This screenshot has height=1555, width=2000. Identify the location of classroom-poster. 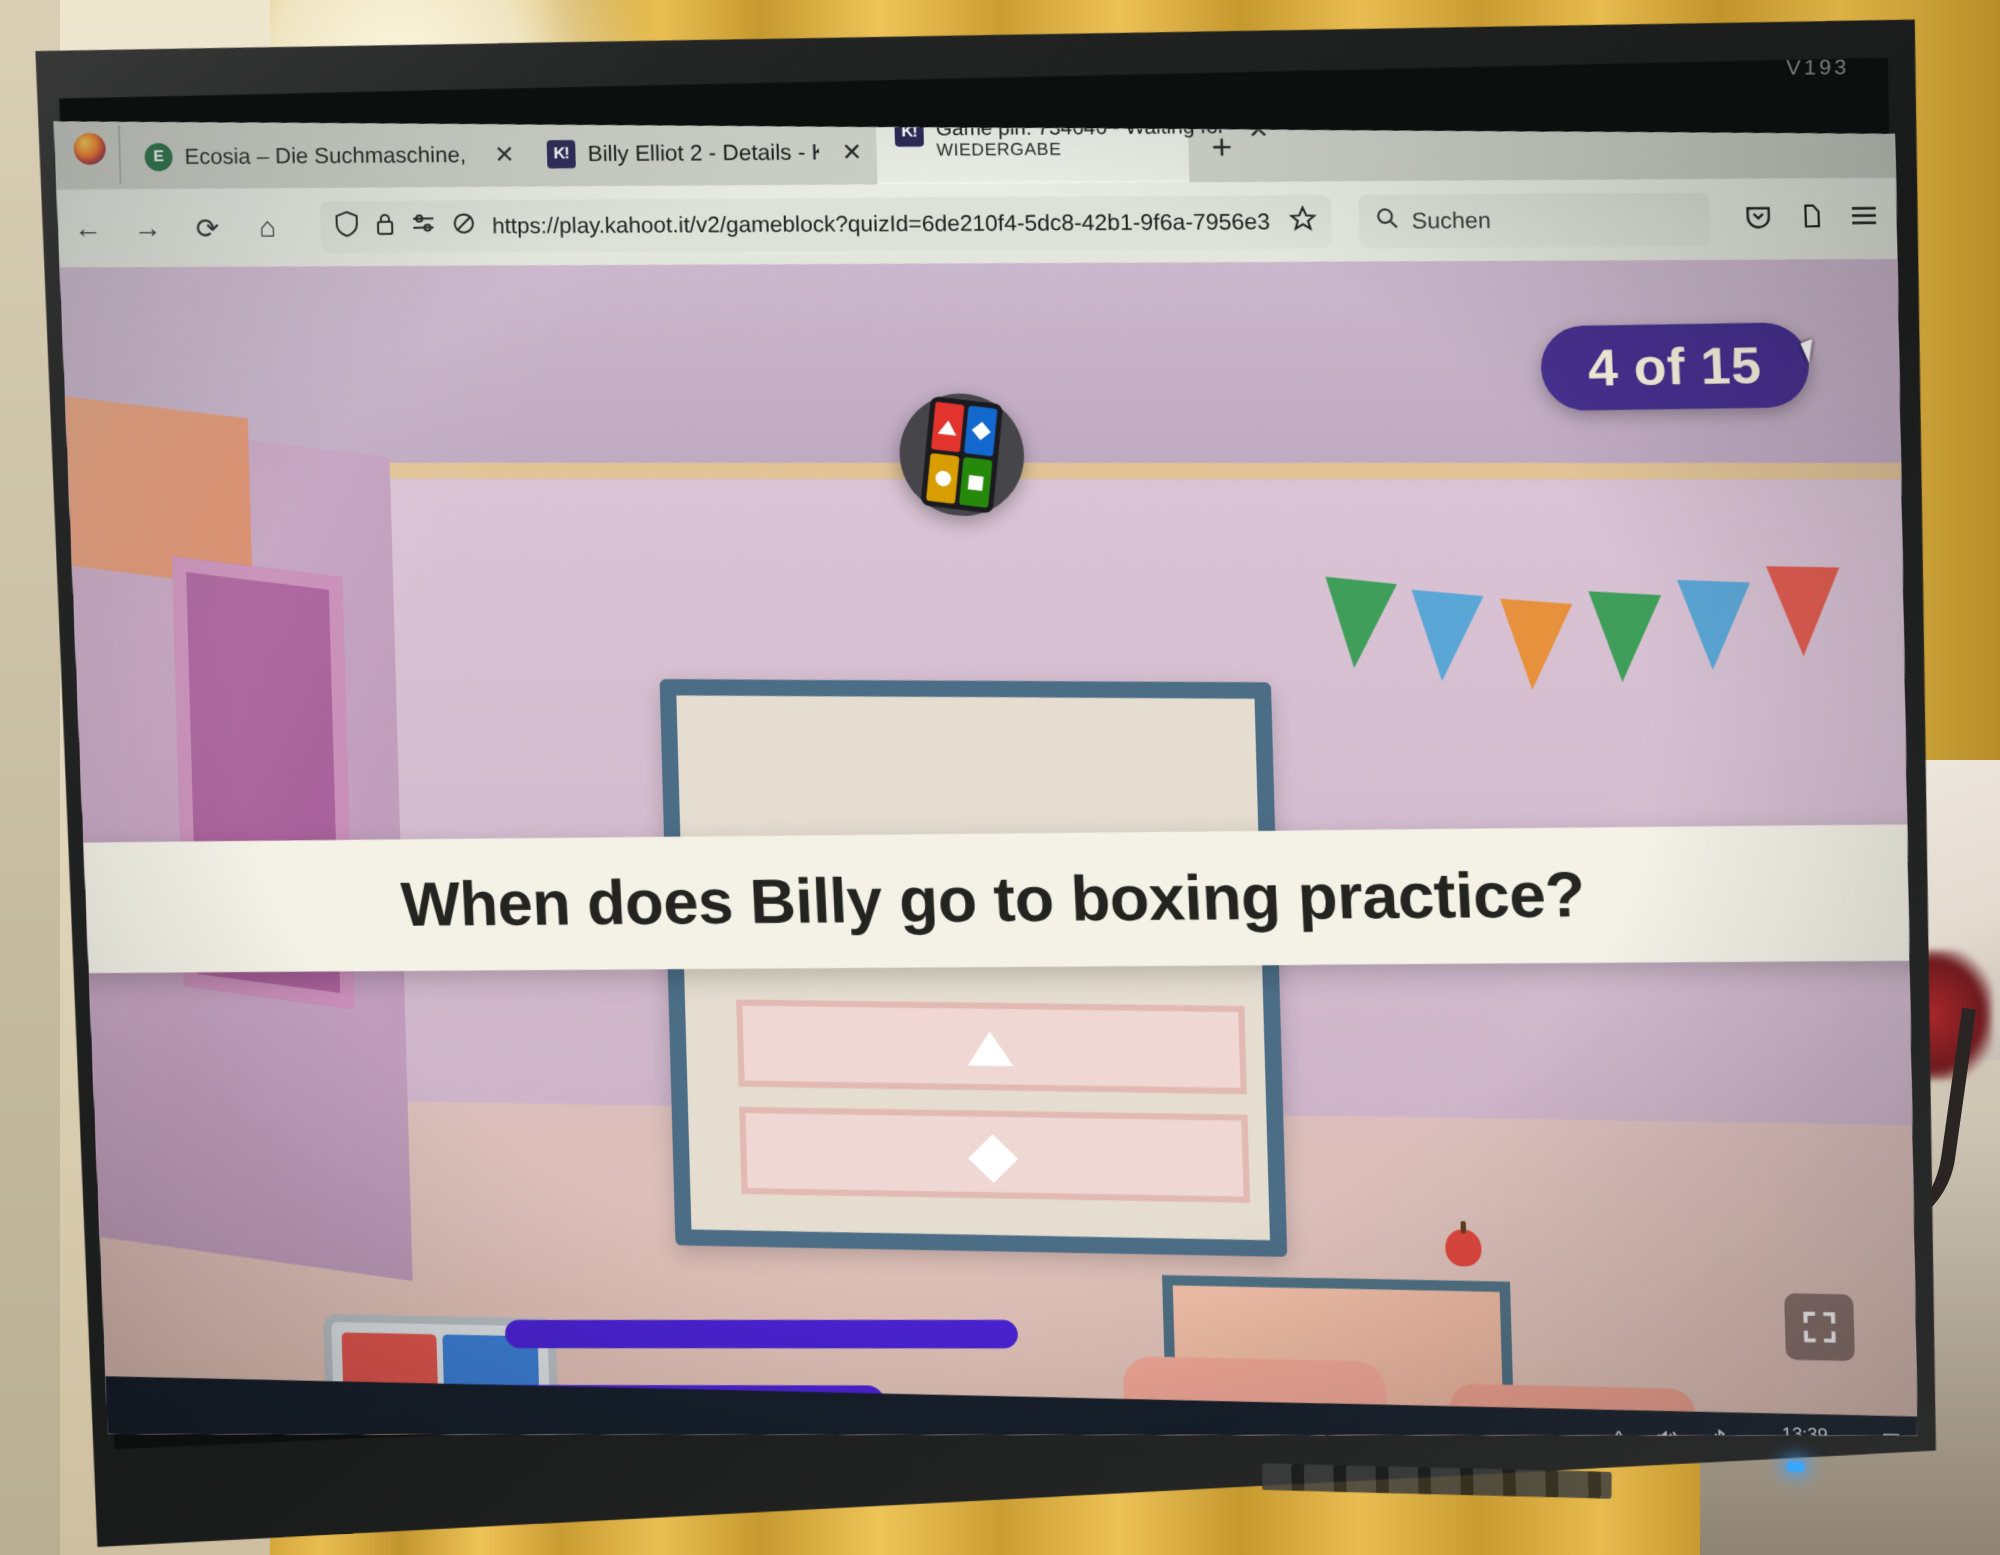
(155, 491).